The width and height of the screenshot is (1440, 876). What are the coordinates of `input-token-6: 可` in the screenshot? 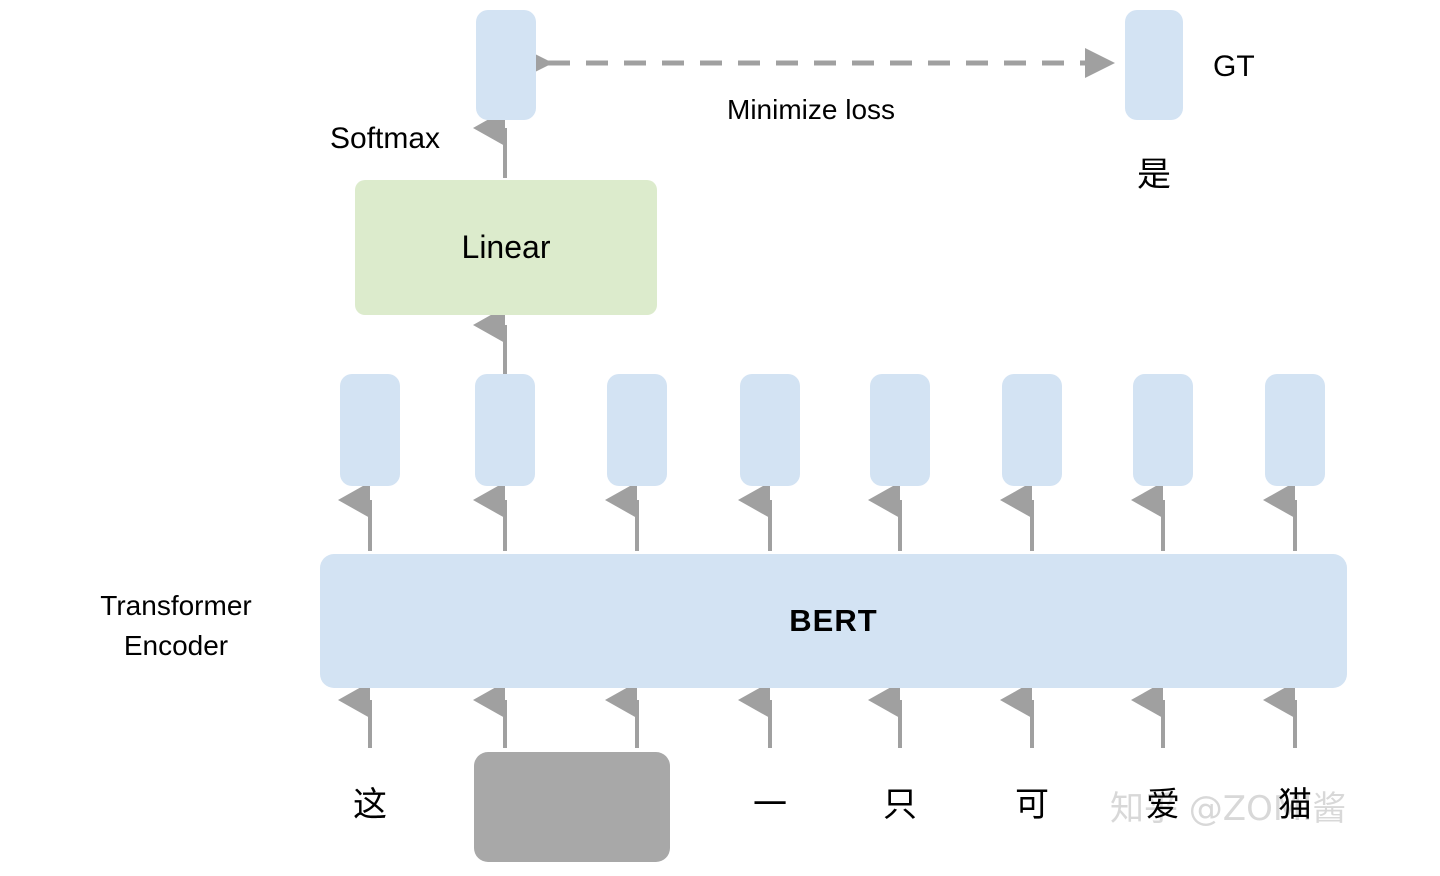 It's located at (1032, 805).